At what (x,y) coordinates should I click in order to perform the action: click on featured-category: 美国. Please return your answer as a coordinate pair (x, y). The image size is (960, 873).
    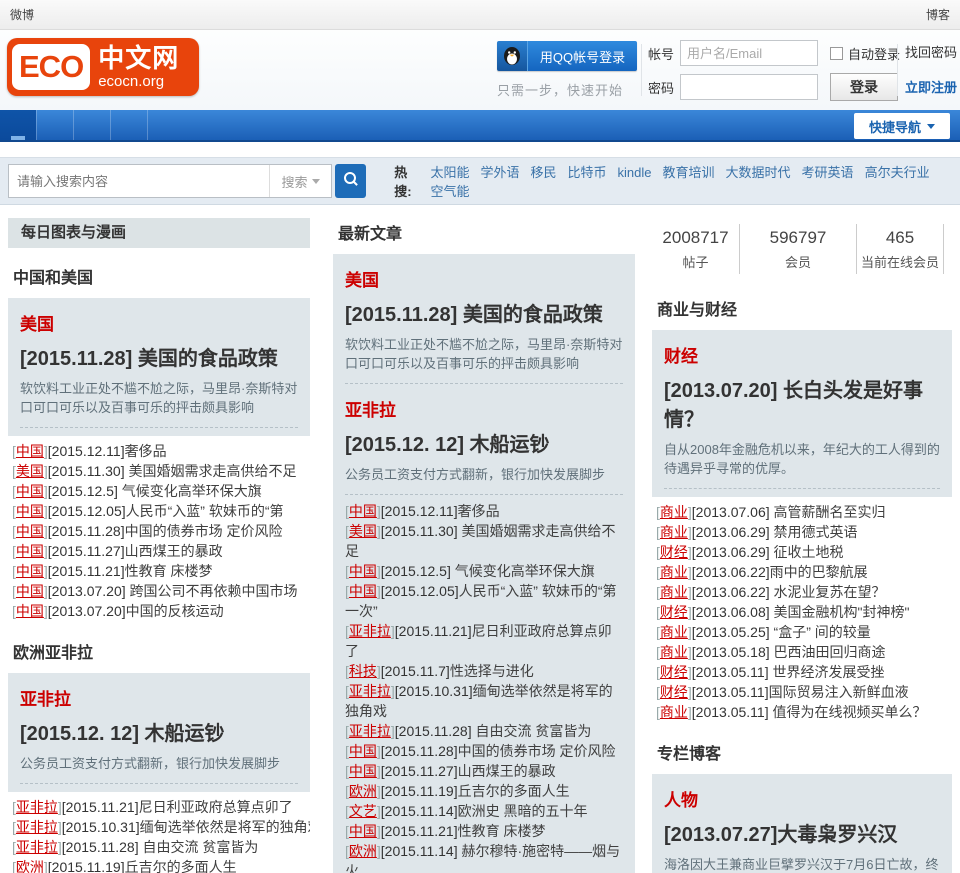
    Looking at the image, I should click on (159, 322).